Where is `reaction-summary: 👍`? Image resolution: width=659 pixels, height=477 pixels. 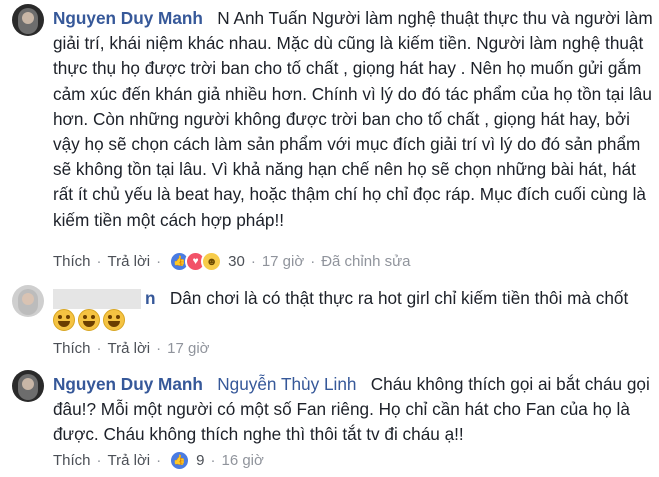
reaction-summary: 👍 is located at coordinates (180, 460).